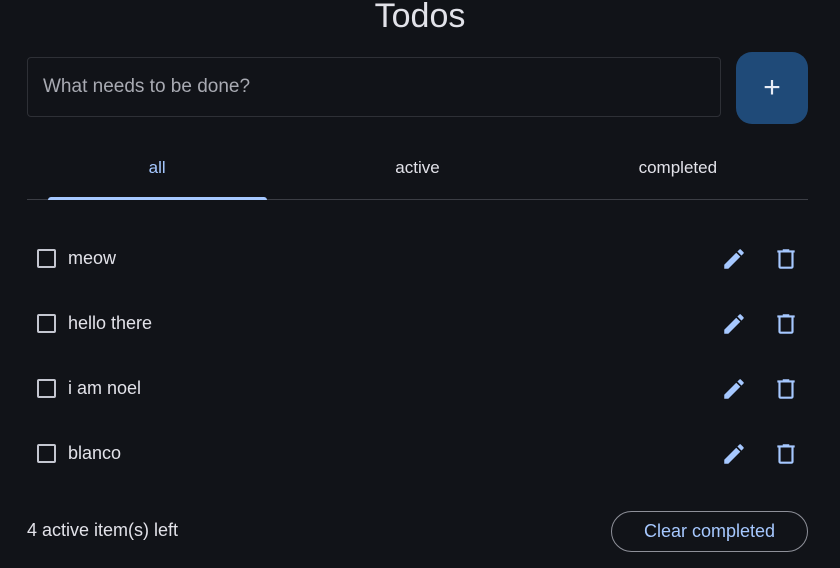  I want to click on filter-tabs: all active completed, so click(417, 168).